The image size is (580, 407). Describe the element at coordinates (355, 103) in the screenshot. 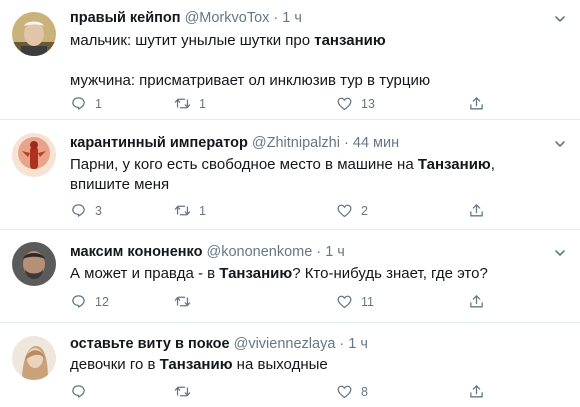

I see `like-button: 13` at that location.